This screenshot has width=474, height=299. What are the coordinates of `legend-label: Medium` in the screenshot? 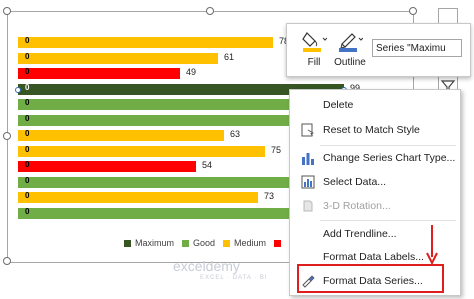 It's located at (250, 243).